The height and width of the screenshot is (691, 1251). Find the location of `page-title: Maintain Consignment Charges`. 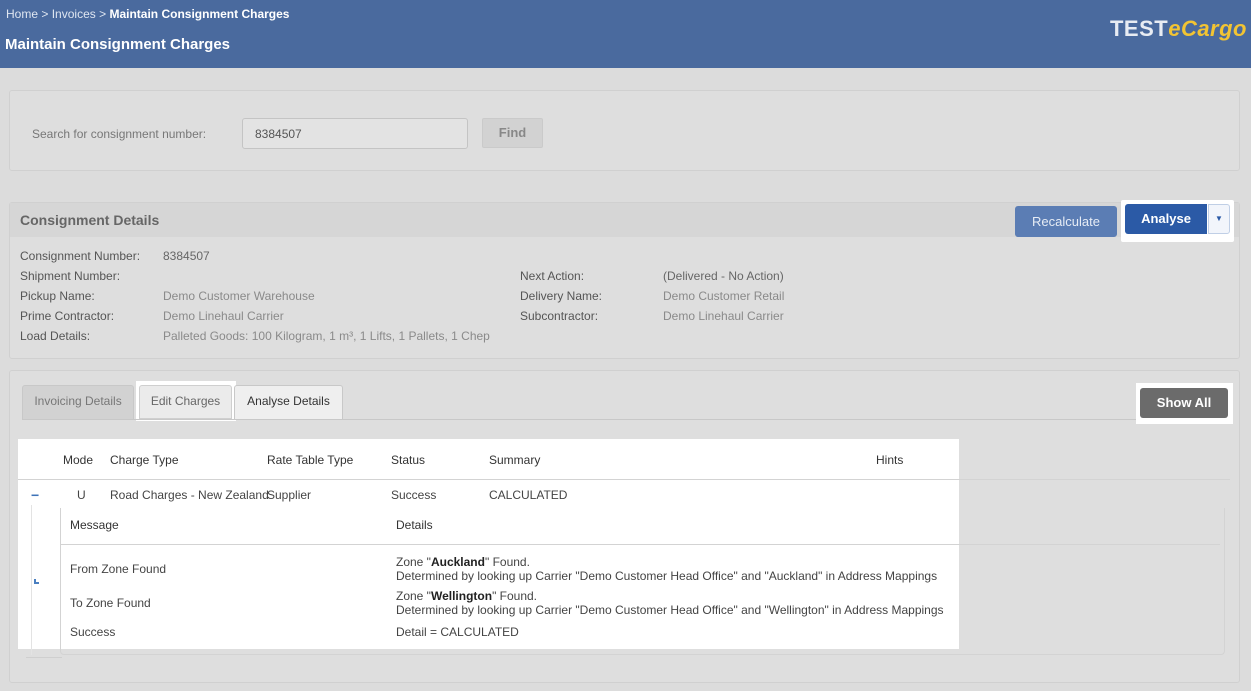

page-title: Maintain Consignment Charges is located at coordinates (118, 44).